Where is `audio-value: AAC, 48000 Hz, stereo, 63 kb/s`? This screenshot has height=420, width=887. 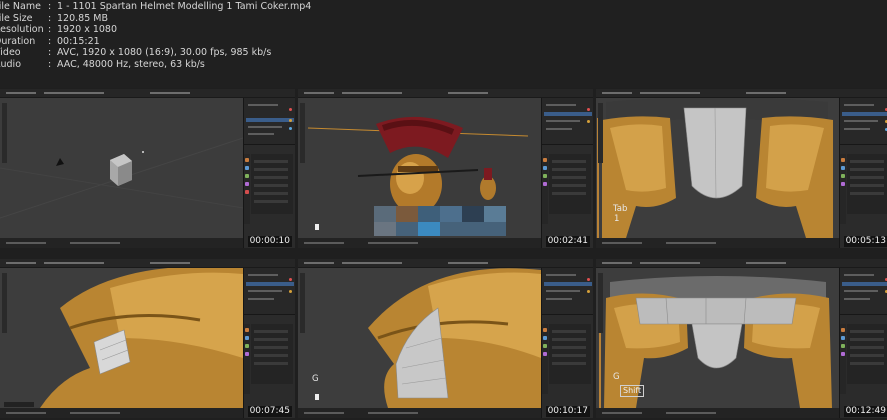
audio-value: AAC, 48000 Hz, stereo, 63 kb/s is located at coordinates (131, 64).